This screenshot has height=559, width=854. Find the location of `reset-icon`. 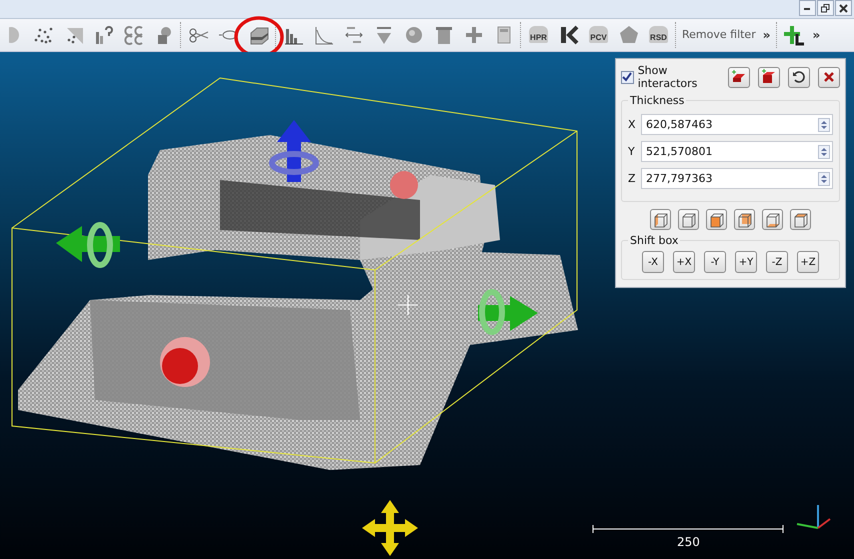

reset-icon is located at coordinates (799, 77).